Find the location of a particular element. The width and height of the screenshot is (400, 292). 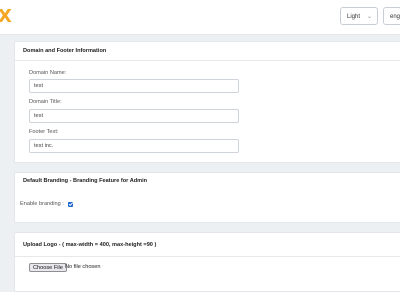

language-select: eng is located at coordinates (391, 16).